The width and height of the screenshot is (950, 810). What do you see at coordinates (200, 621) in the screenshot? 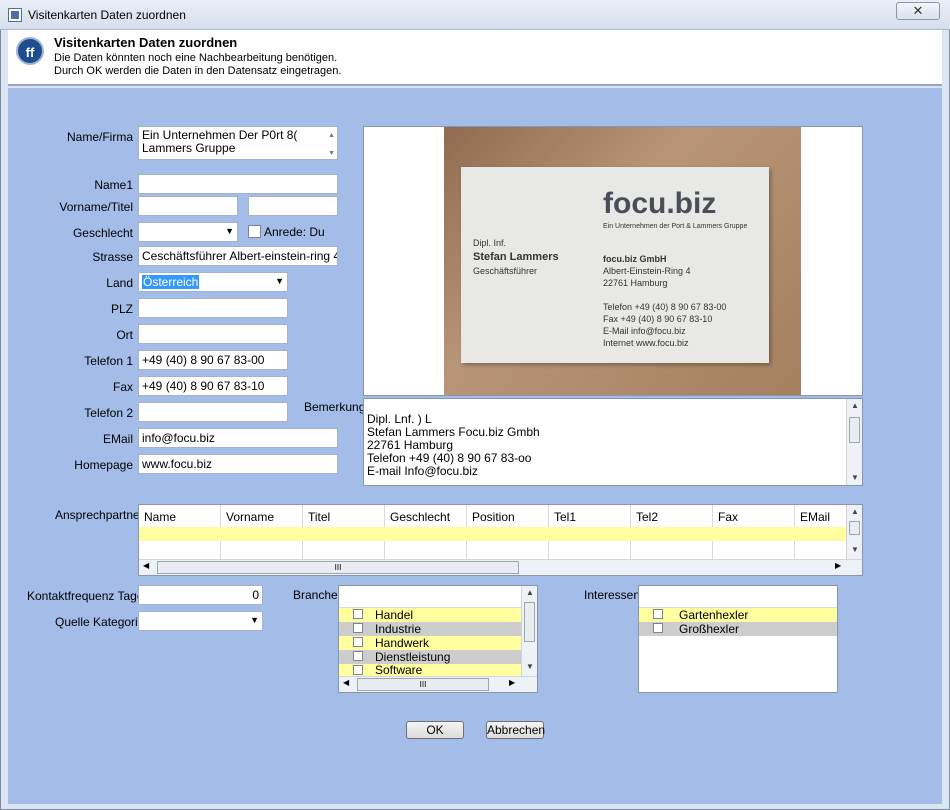
I see `quelle-kategorie-select: ▼` at bounding box center [200, 621].